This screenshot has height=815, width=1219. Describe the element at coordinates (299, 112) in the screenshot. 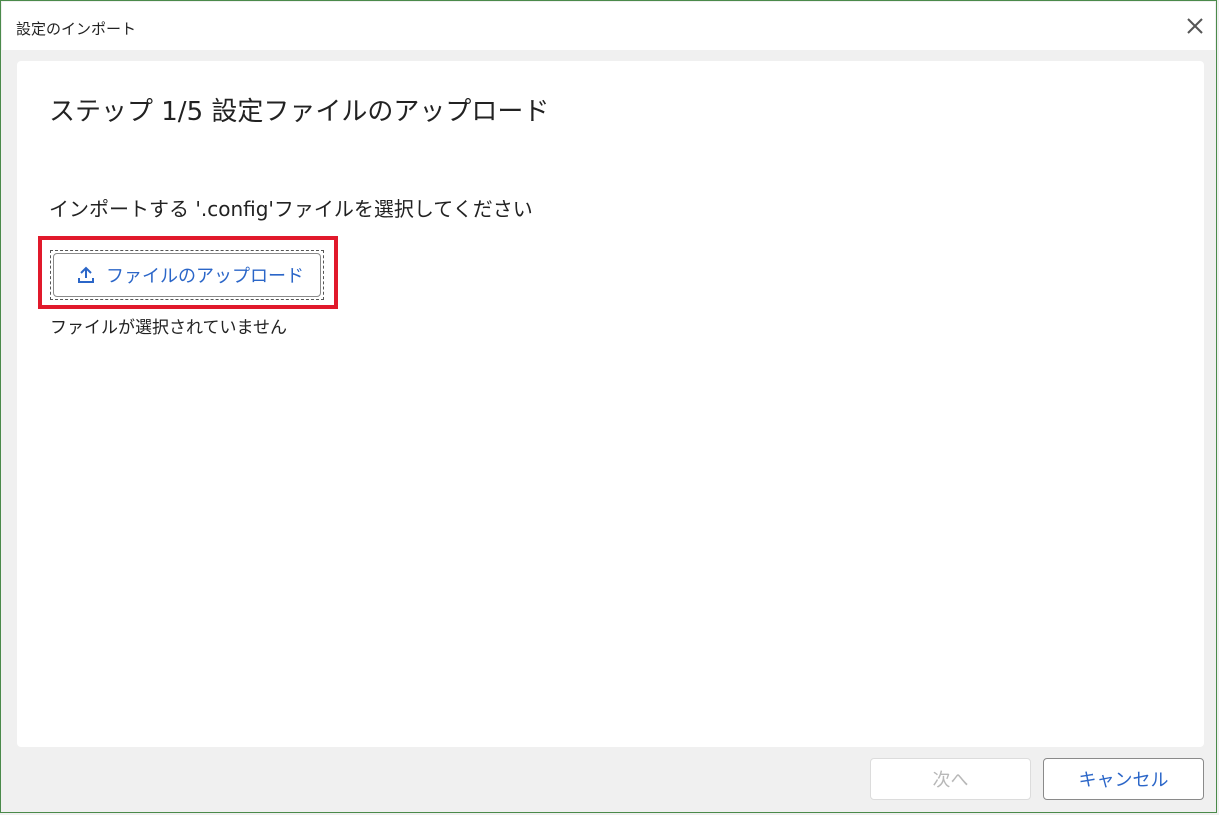

I see `step-heading: ステップ 1/5 設定ファイルのアップロード` at that location.